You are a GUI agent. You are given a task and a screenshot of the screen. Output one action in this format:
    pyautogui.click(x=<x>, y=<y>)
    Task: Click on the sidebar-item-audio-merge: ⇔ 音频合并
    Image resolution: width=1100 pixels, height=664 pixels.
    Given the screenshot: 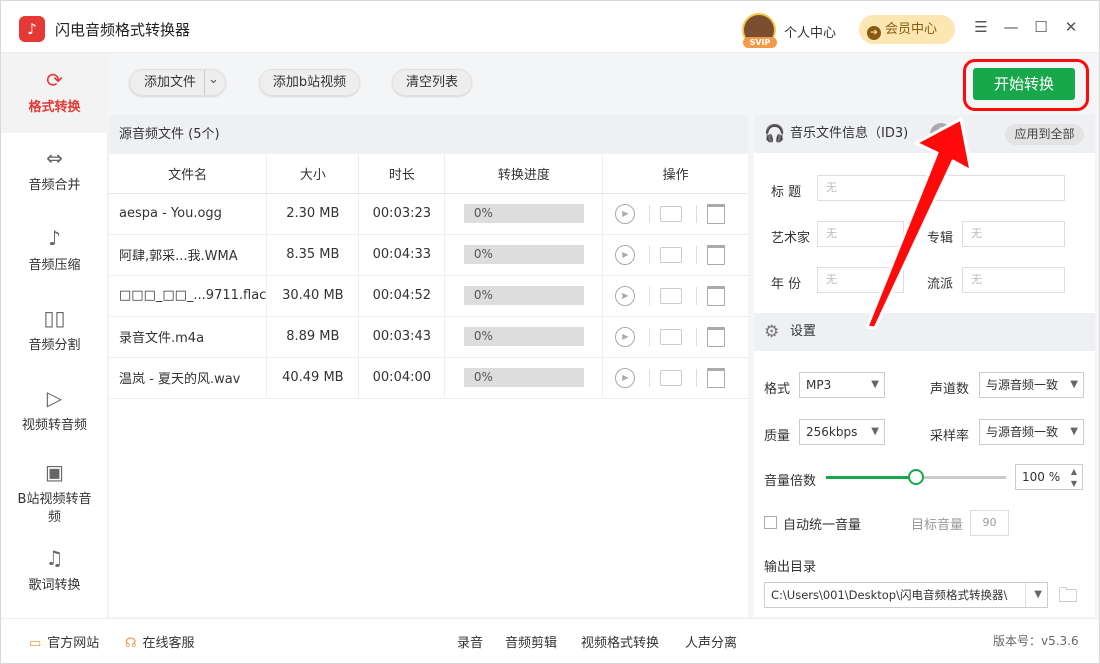 What is the action you would take?
    pyautogui.click(x=54, y=176)
    